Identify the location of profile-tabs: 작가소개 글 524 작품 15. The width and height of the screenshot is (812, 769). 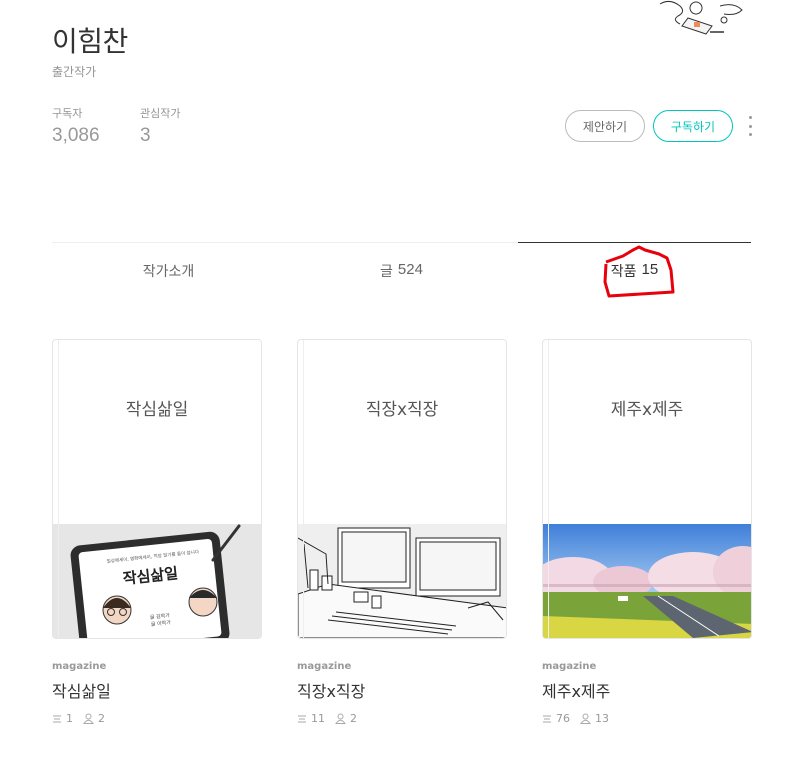
(401, 272).